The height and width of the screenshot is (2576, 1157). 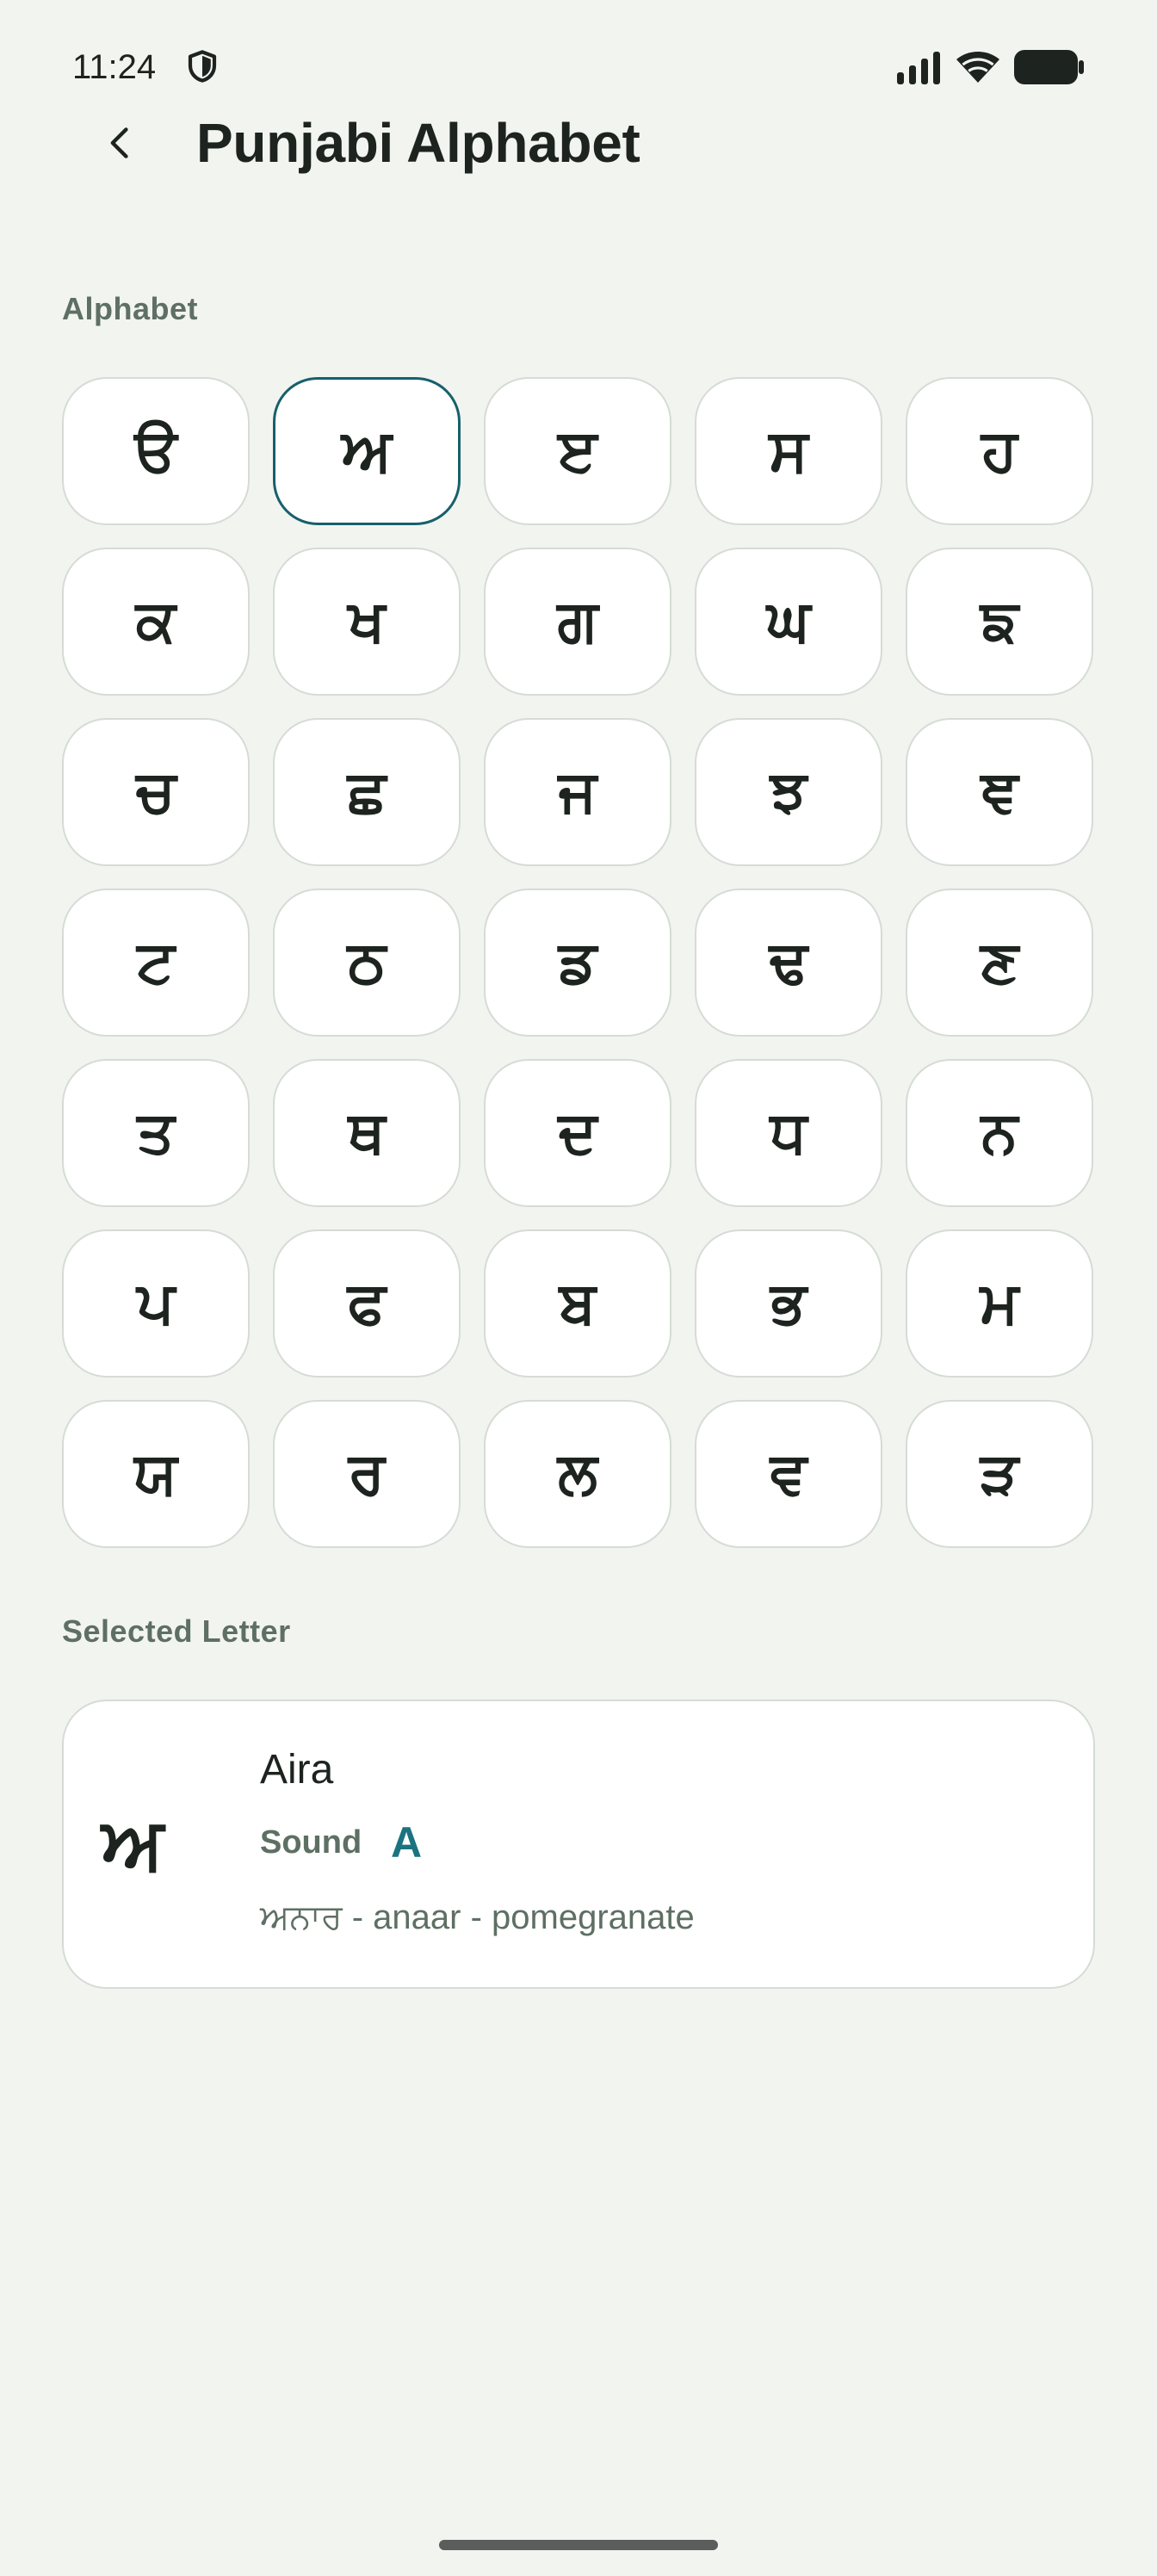 What do you see at coordinates (156, 792) in the screenshot?
I see `letter-tile: ਚ` at bounding box center [156, 792].